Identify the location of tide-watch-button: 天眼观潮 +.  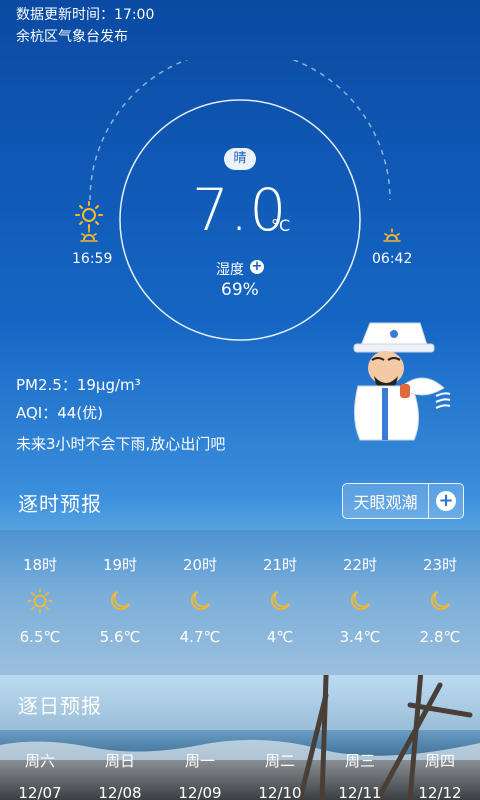
(403, 501).